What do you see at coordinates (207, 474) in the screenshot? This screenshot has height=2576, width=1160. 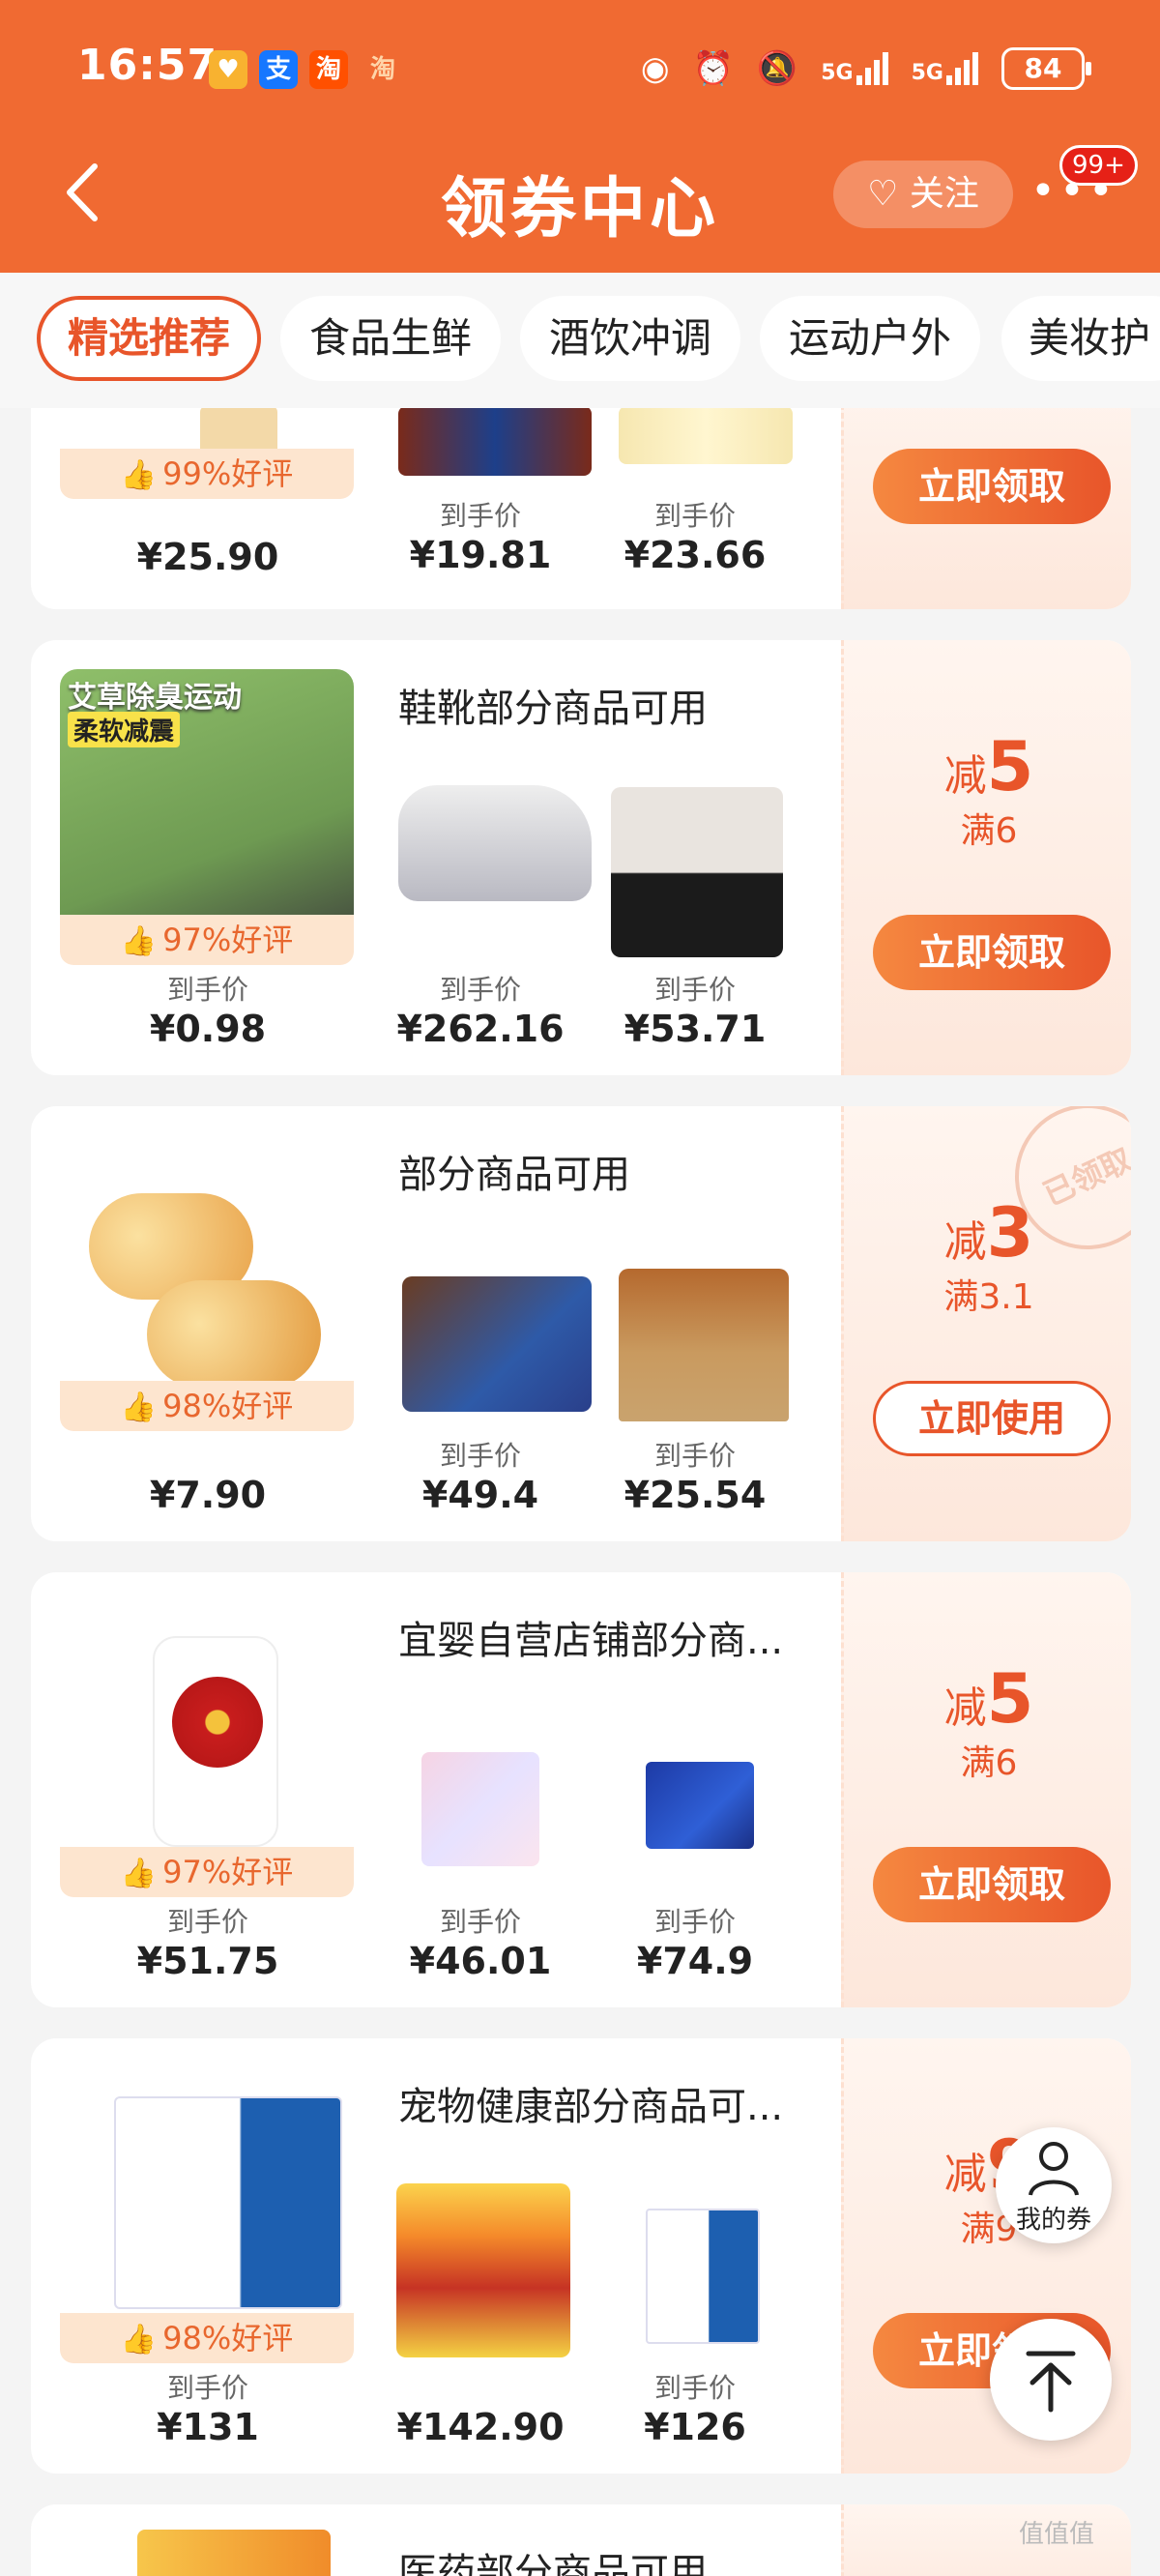 I see `rating-ribbon: 👍 99%好评` at bounding box center [207, 474].